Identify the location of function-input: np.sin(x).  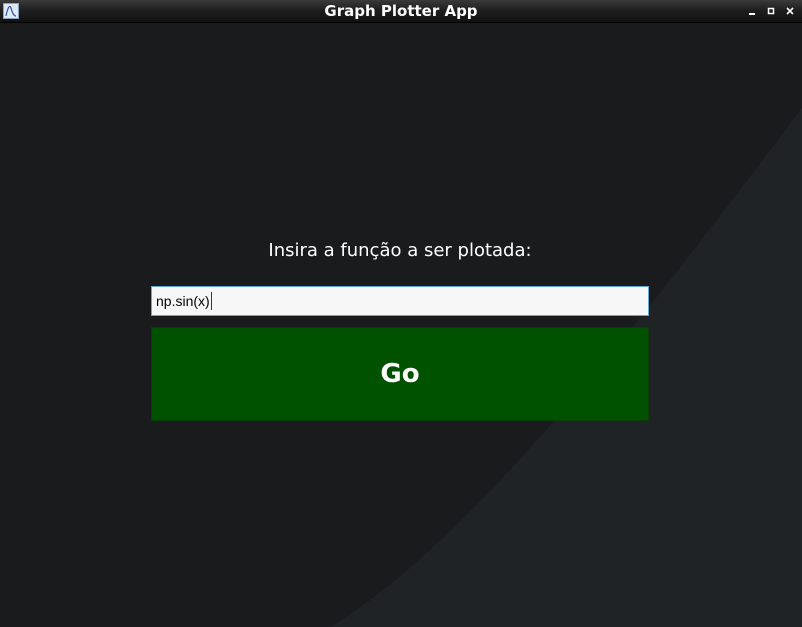
(400, 301).